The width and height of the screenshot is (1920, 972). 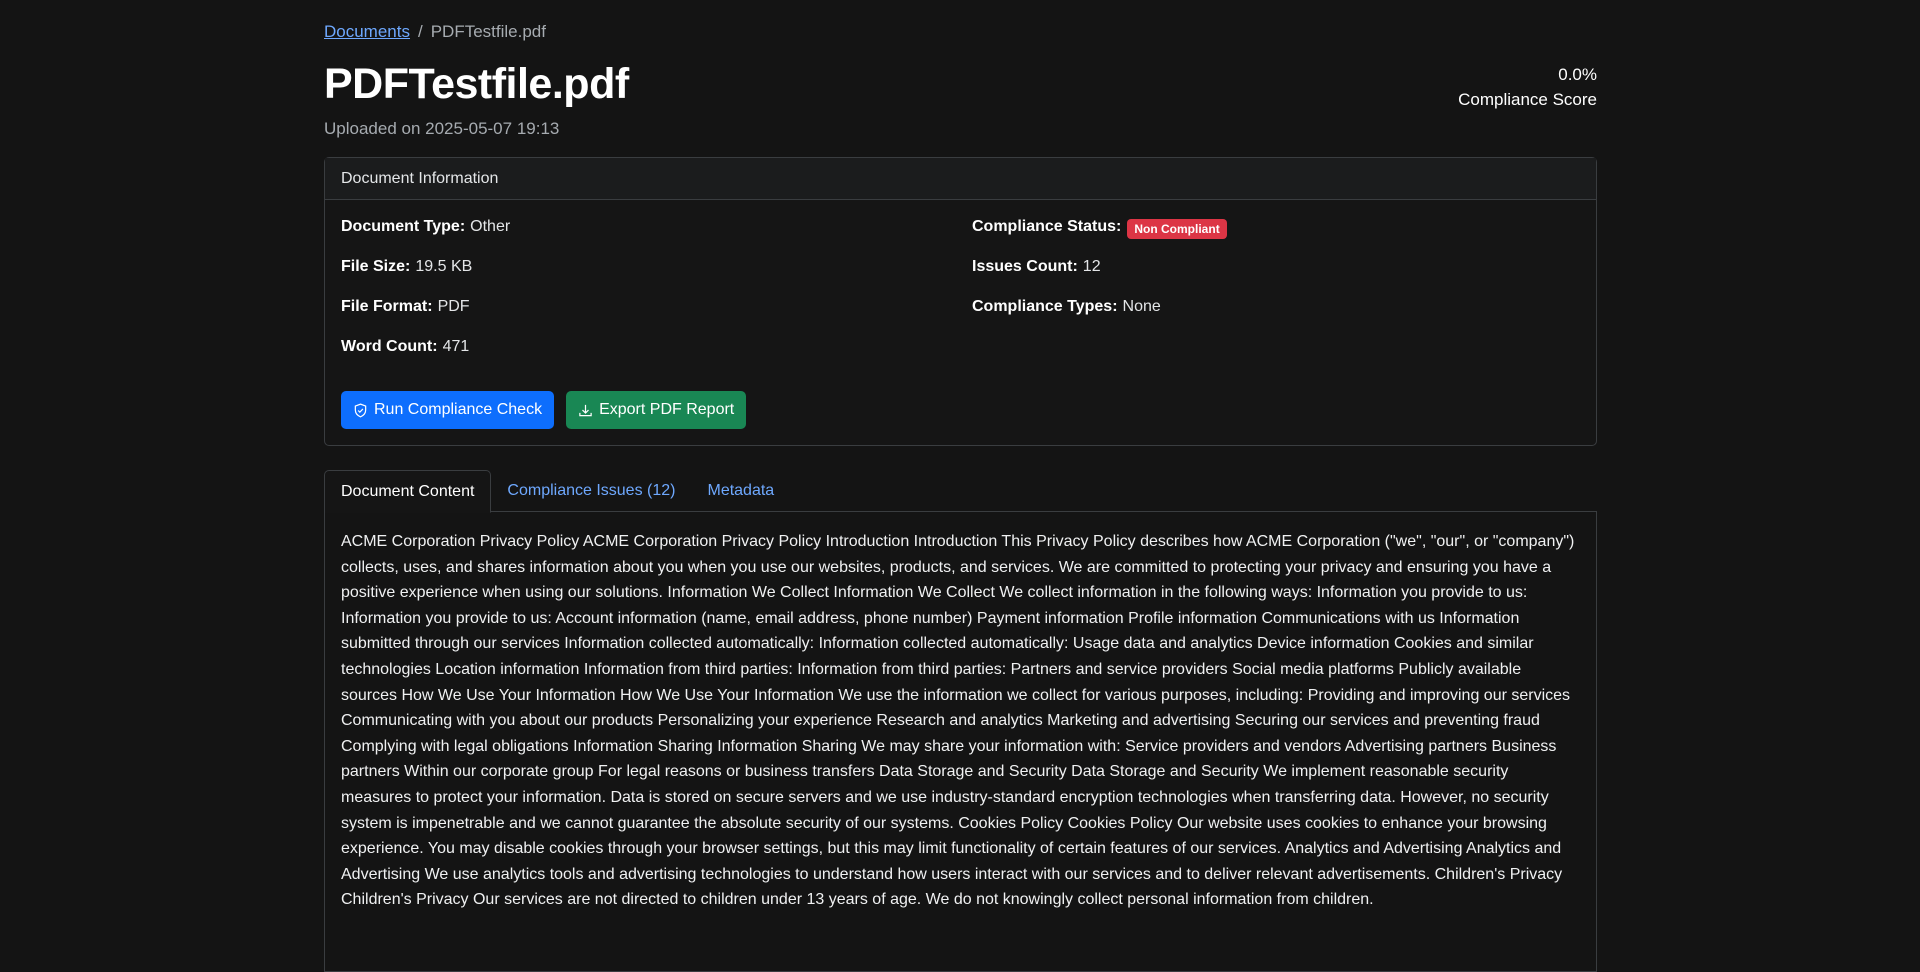 What do you see at coordinates (1577, 74) in the screenshot?
I see `compliance-score-value: 0.0%` at bounding box center [1577, 74].